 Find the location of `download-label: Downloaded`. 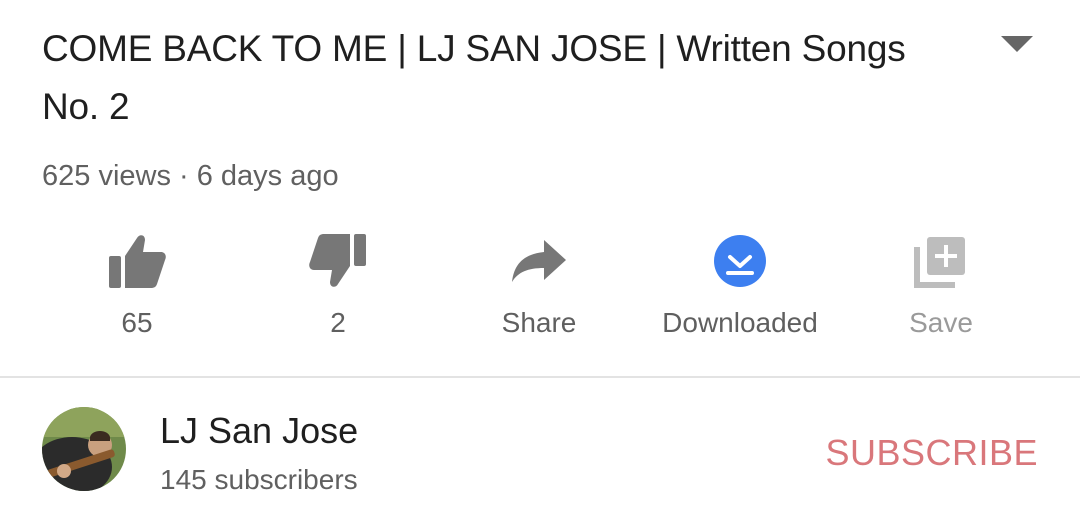

download-label: Downloaded is located at coordinates (740, 322).